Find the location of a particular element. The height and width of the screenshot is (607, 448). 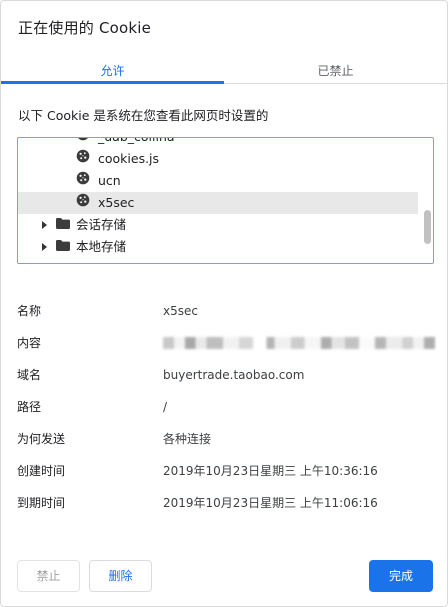

detail-value-path: / is located at coordinates (165, 407).